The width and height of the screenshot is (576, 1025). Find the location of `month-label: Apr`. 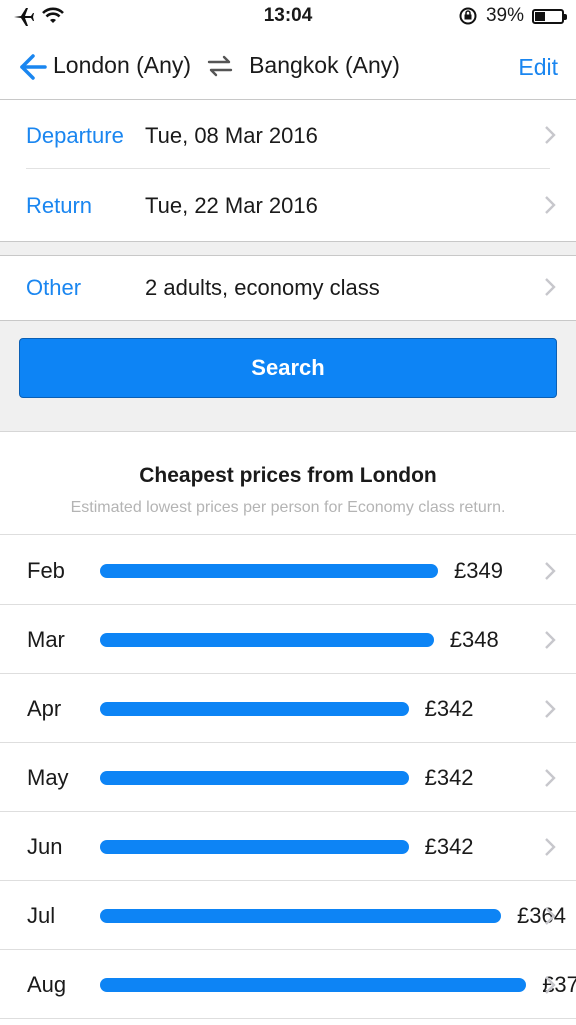

month-label: Apr is located at coordinates (44, 708).